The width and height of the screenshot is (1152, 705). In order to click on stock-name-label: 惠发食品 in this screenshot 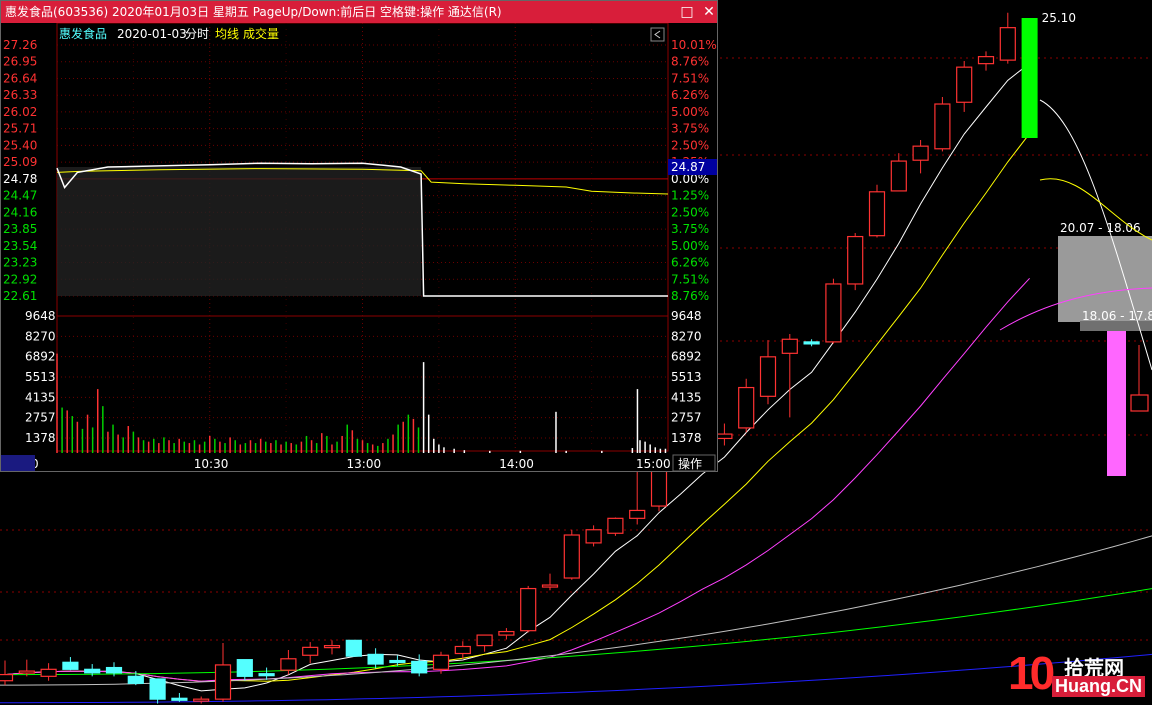, I will do `click(83, 33)`.